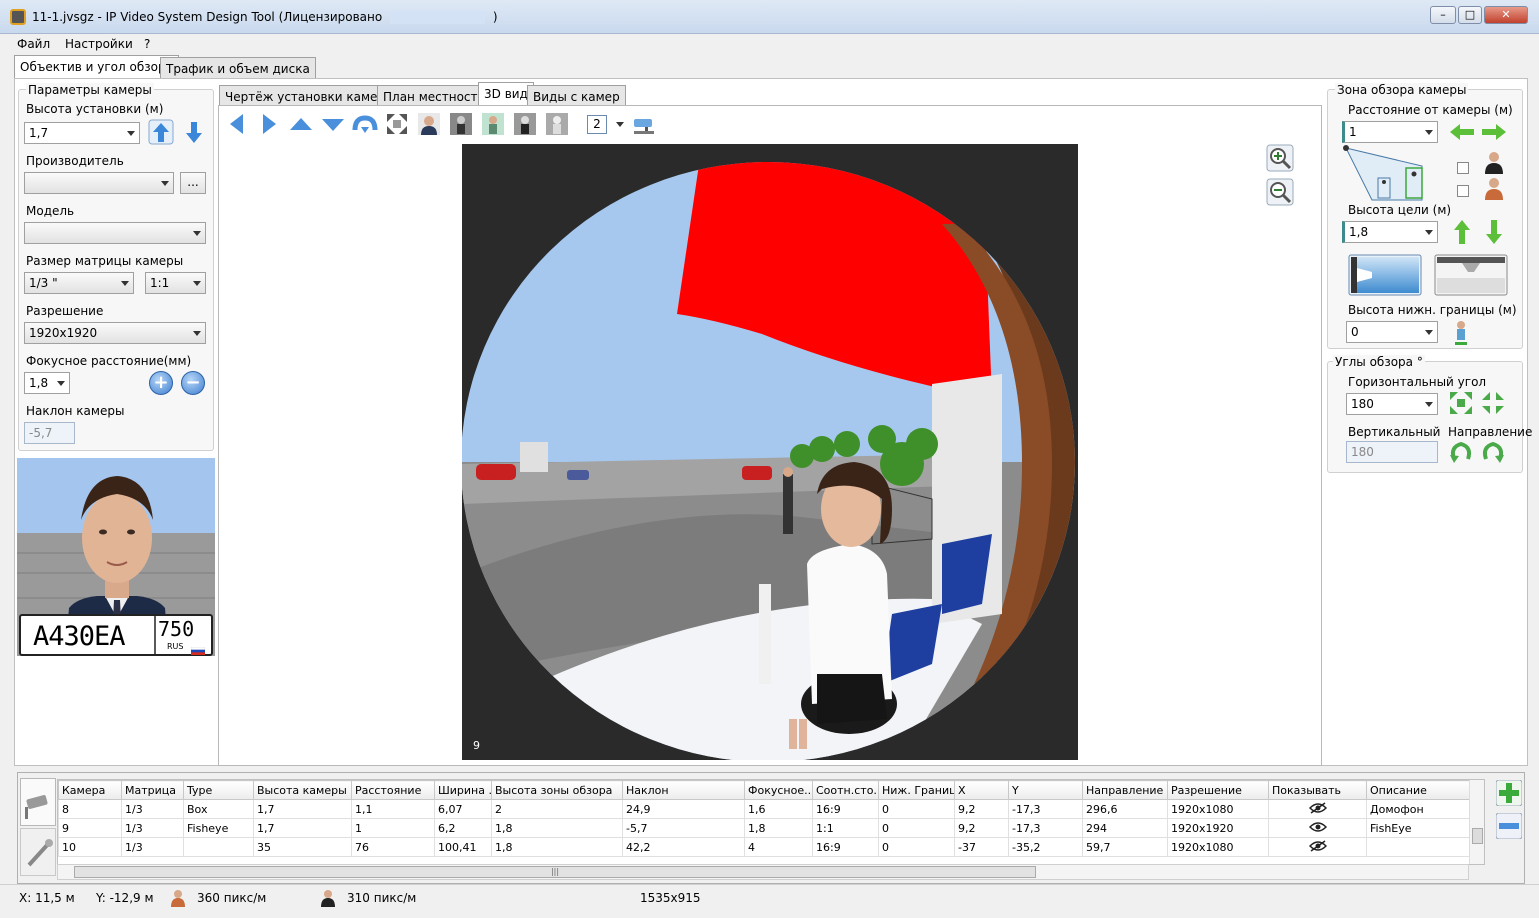 This screenshot has height=918, width=1539. What do you see at coordinates (1463, 168) in the screenshot?
I see `male-target-checkbox` at bounding box center [1463, 168].